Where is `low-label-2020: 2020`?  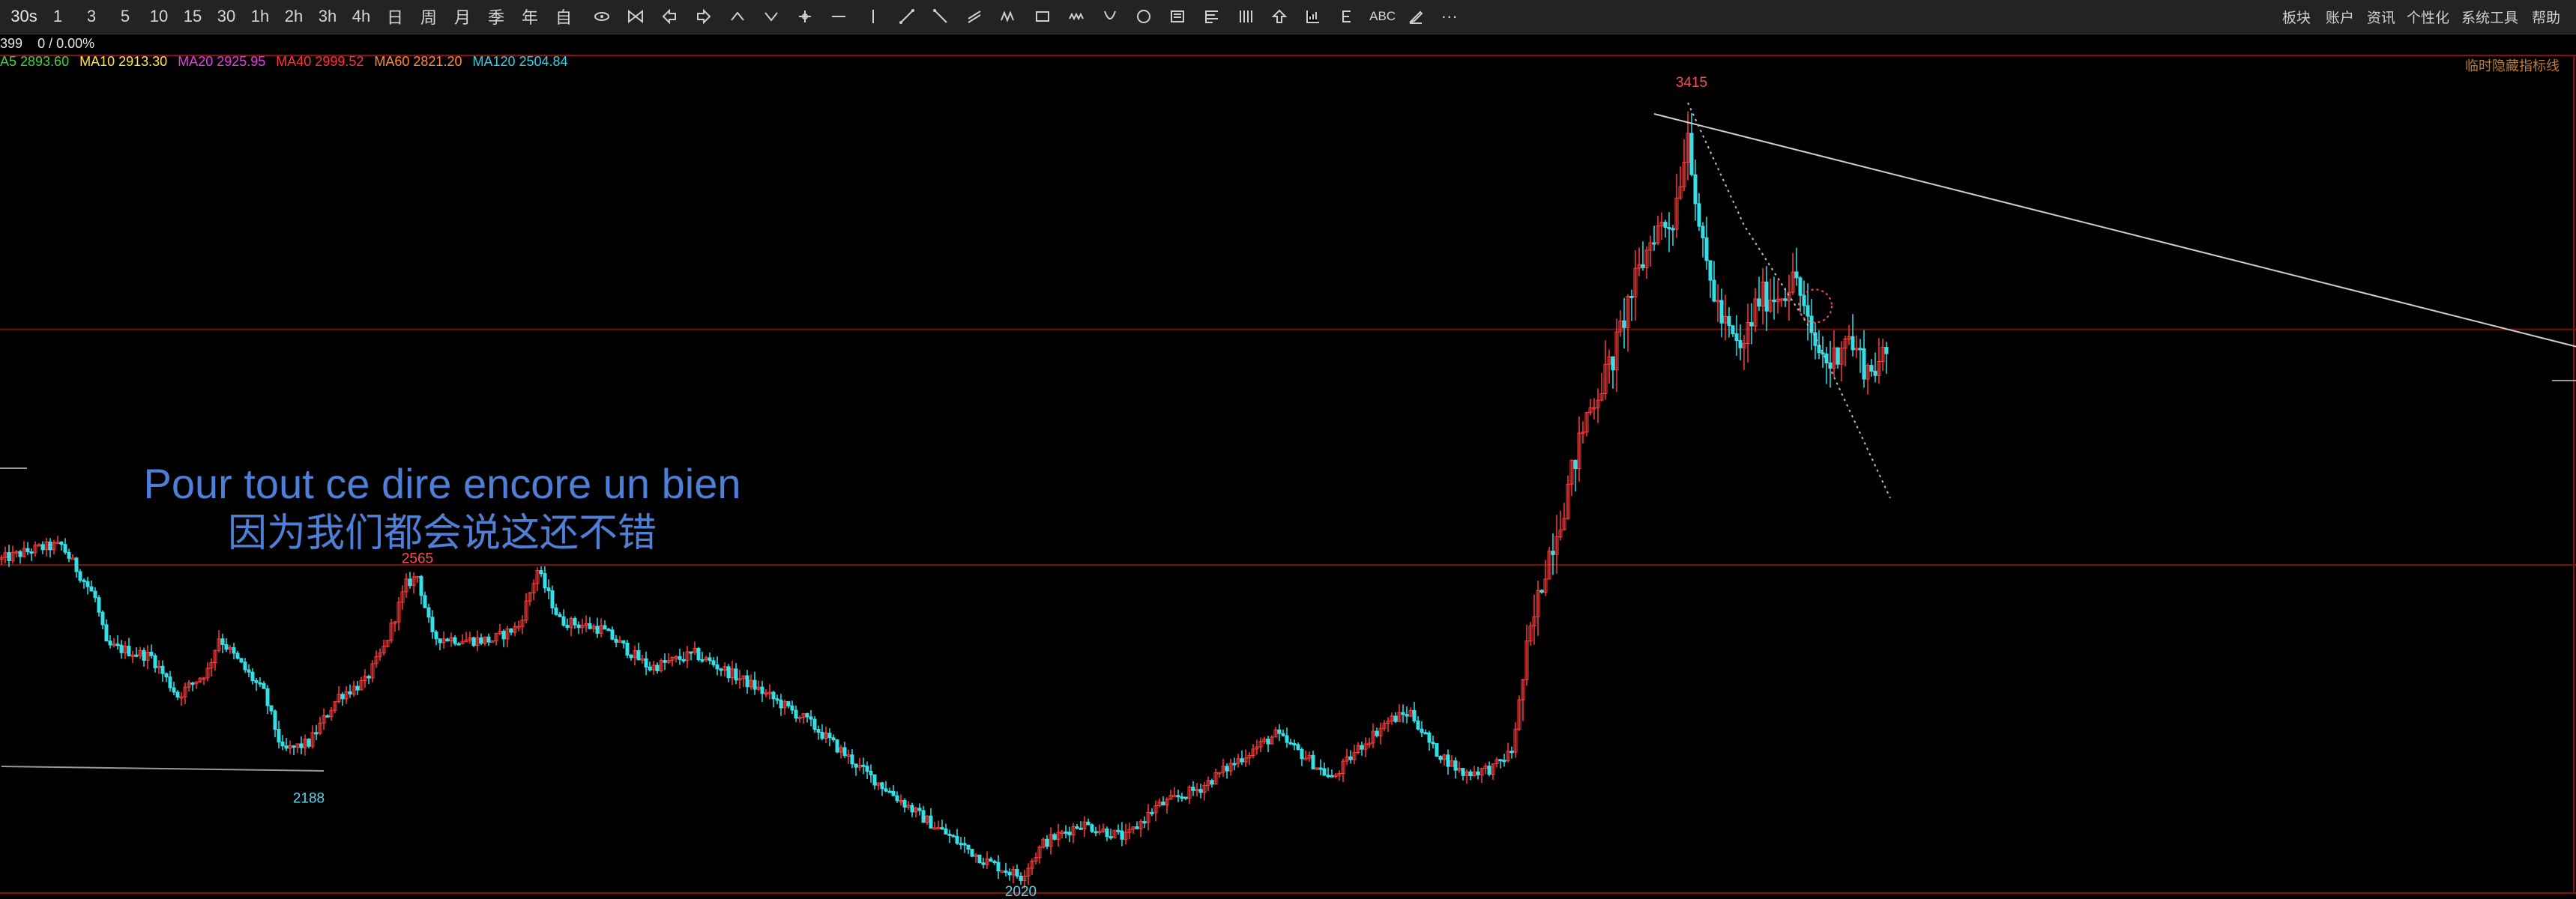
low-label-2020: 2020 is located at coordinates (1021, 891).